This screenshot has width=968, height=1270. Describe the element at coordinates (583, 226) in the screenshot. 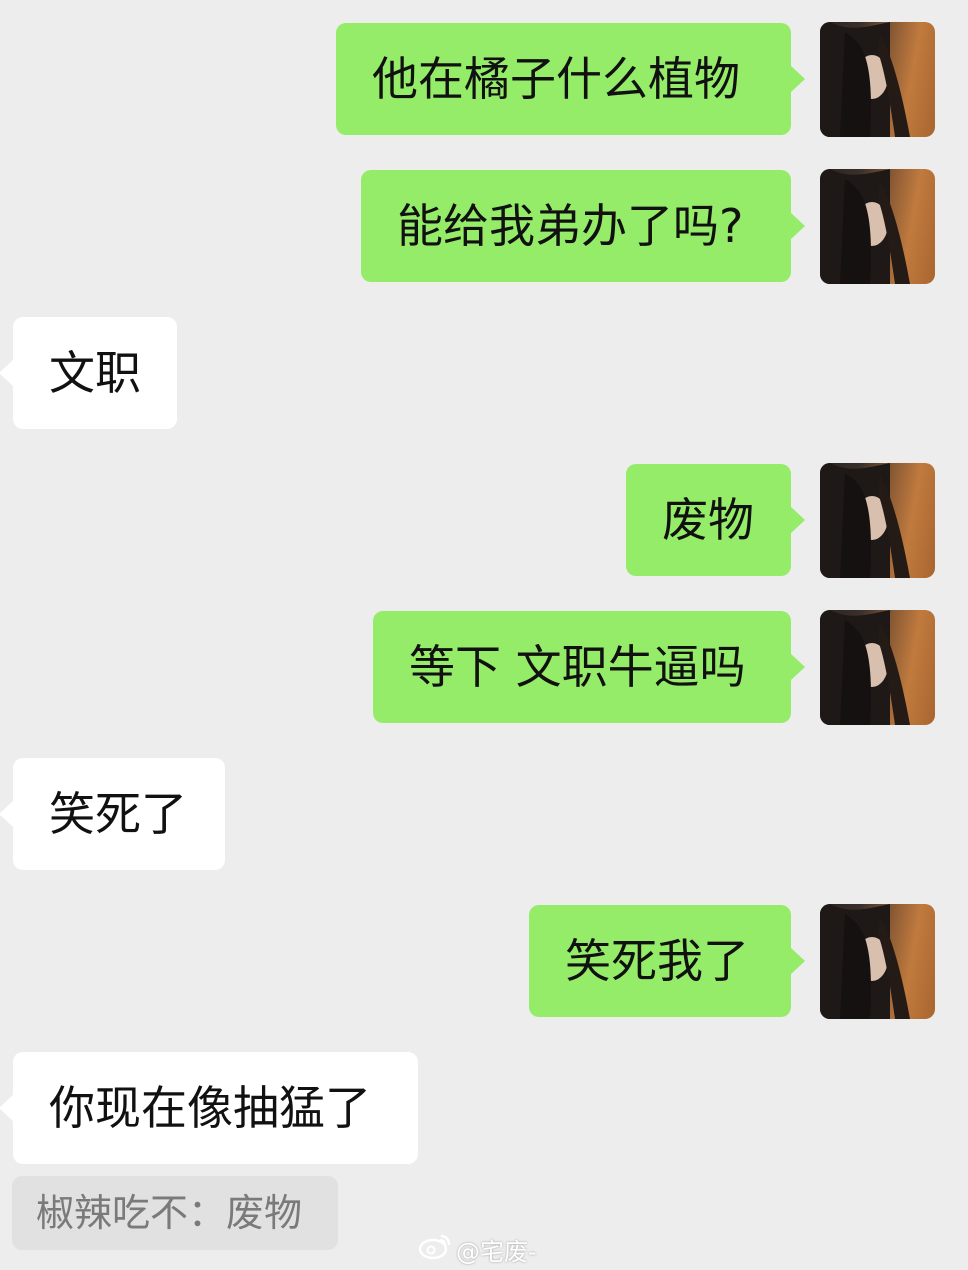

I see `message-bubble-sent: 能给我弟办了吗?` at that location.